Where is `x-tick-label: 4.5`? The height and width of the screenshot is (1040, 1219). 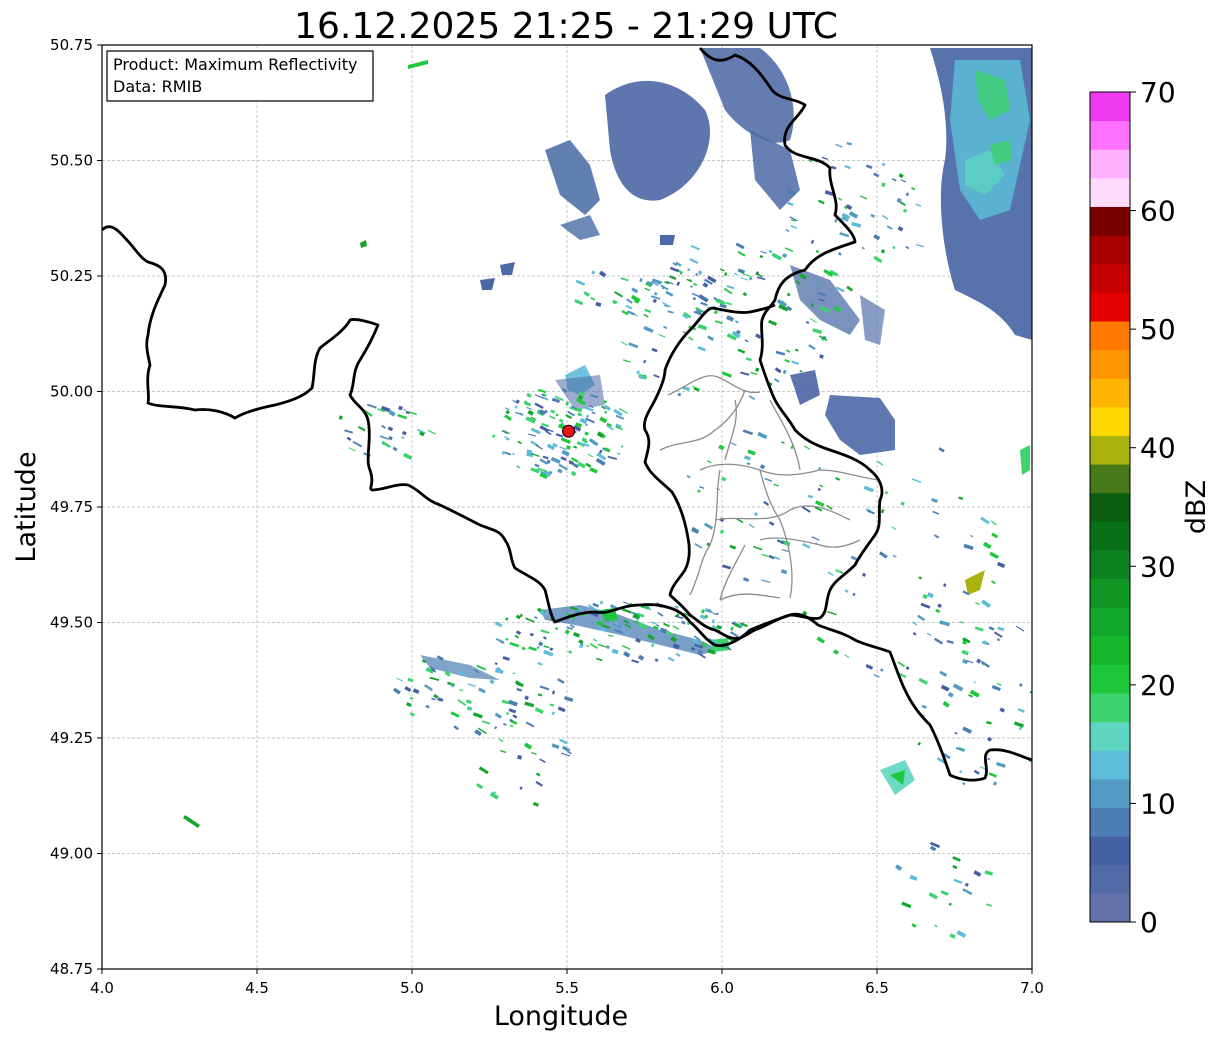
x-tick-label: 4.5 is located at coordinates (257, 988).